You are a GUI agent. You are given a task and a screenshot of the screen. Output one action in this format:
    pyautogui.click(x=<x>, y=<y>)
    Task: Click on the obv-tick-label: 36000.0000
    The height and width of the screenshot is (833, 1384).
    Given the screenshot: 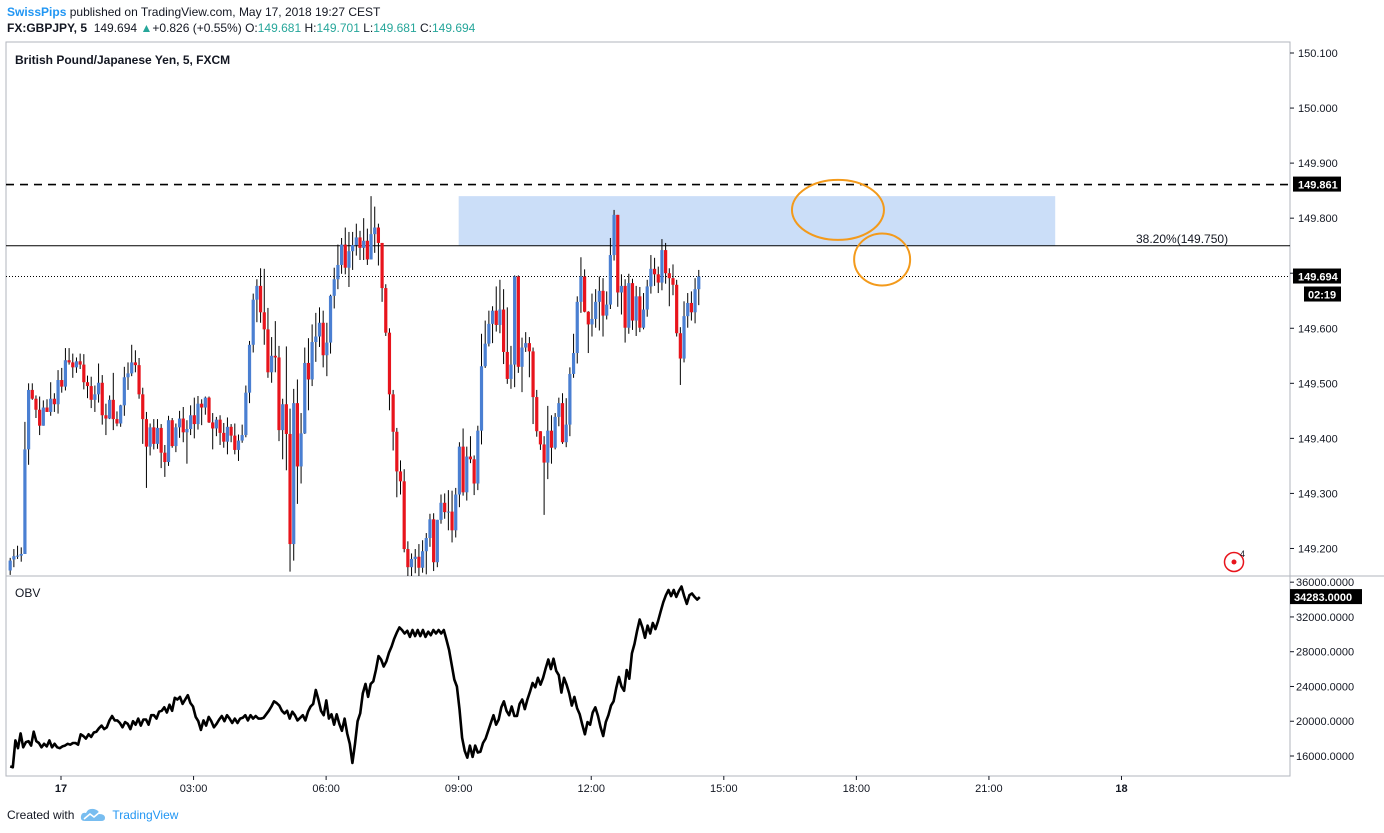 What is the action you would take?
    pyautogui.click(x=1325, y=583)
    